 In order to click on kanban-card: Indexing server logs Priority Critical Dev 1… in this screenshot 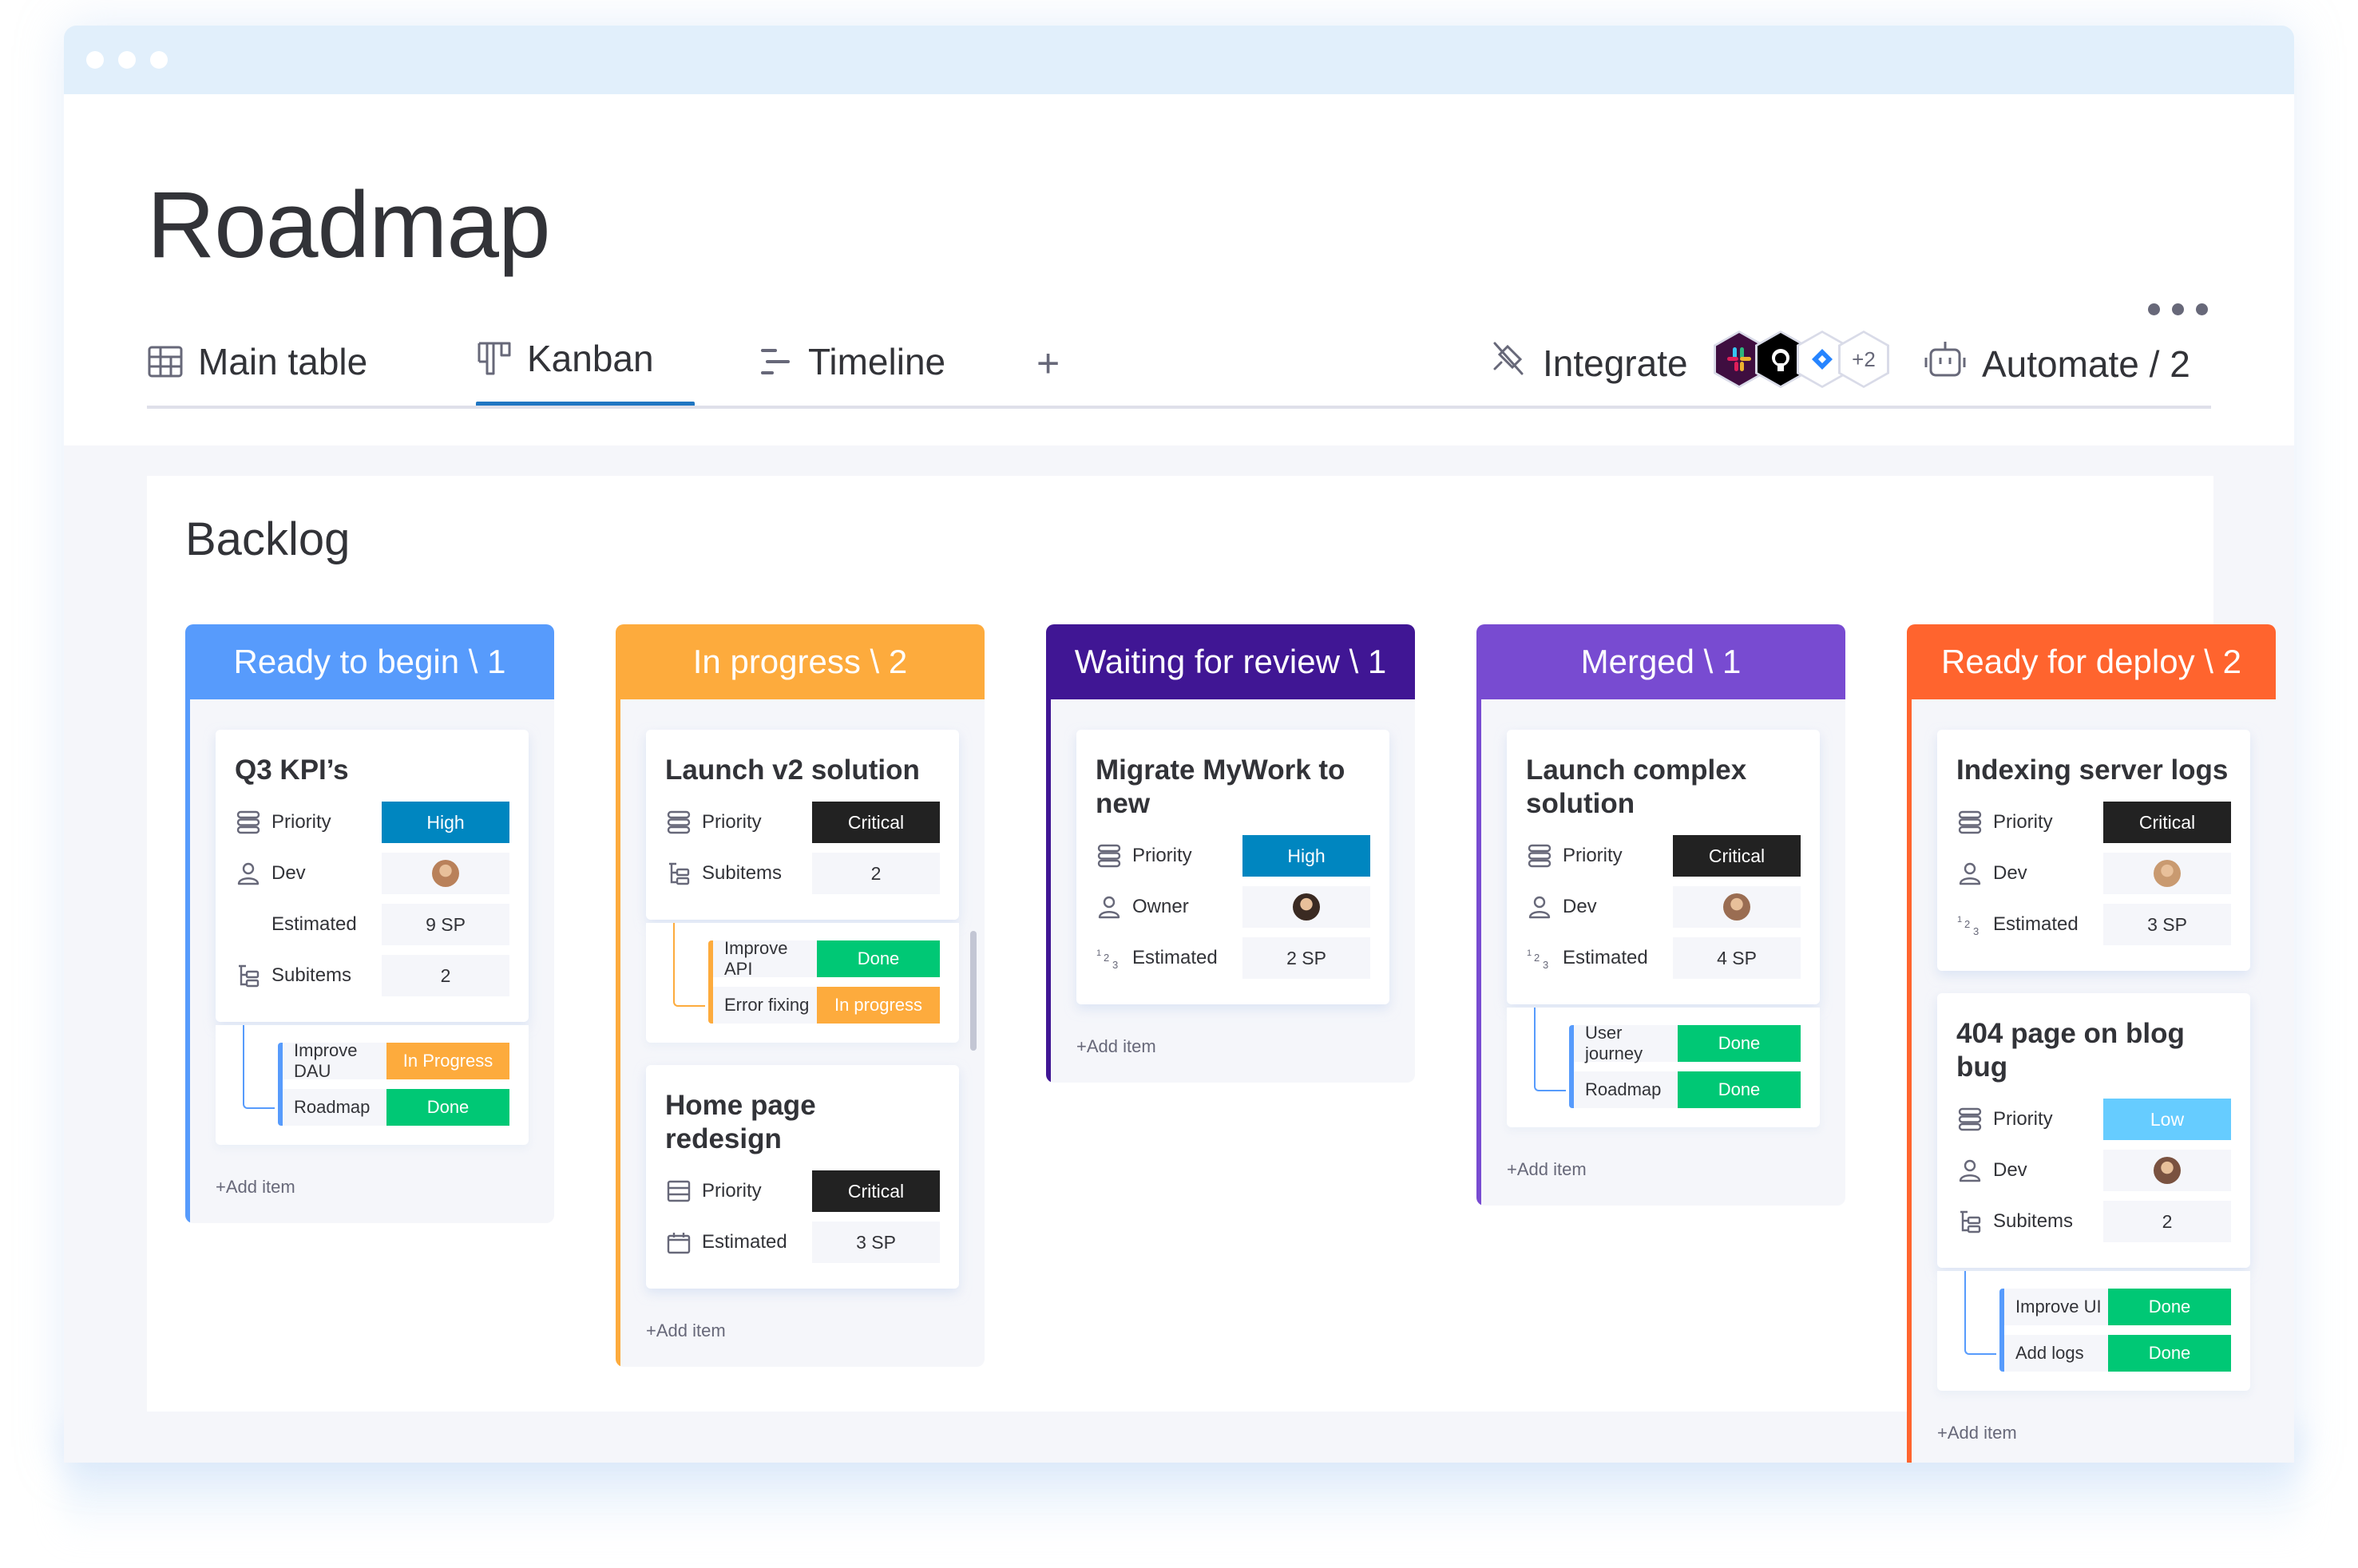, I will do `click(2093, 850)`.